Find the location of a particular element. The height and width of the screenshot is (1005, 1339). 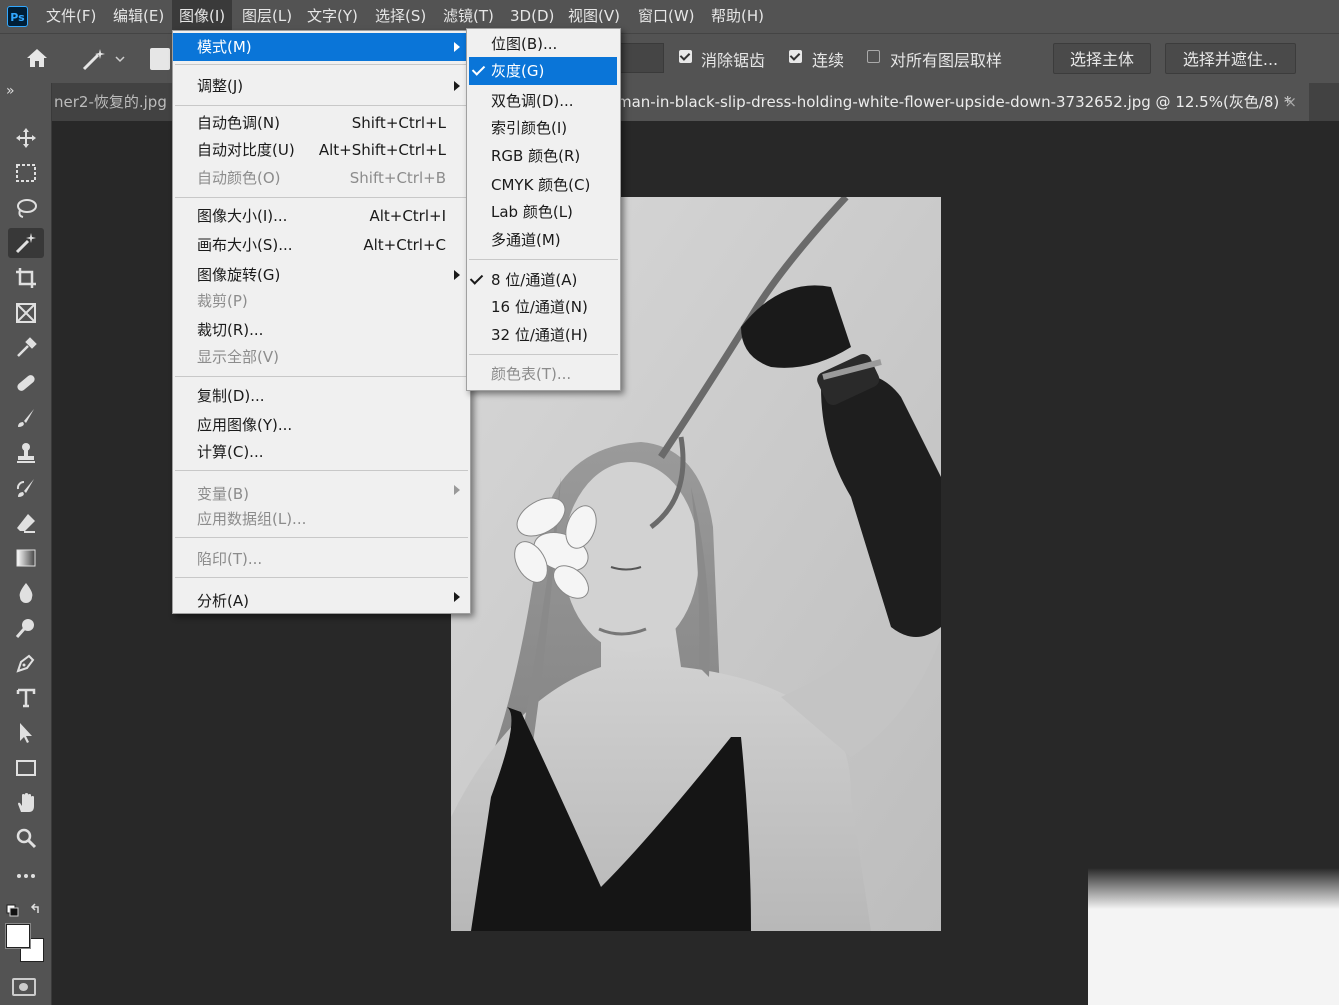

swap-colors-icon is located at coordinates (24, 911).